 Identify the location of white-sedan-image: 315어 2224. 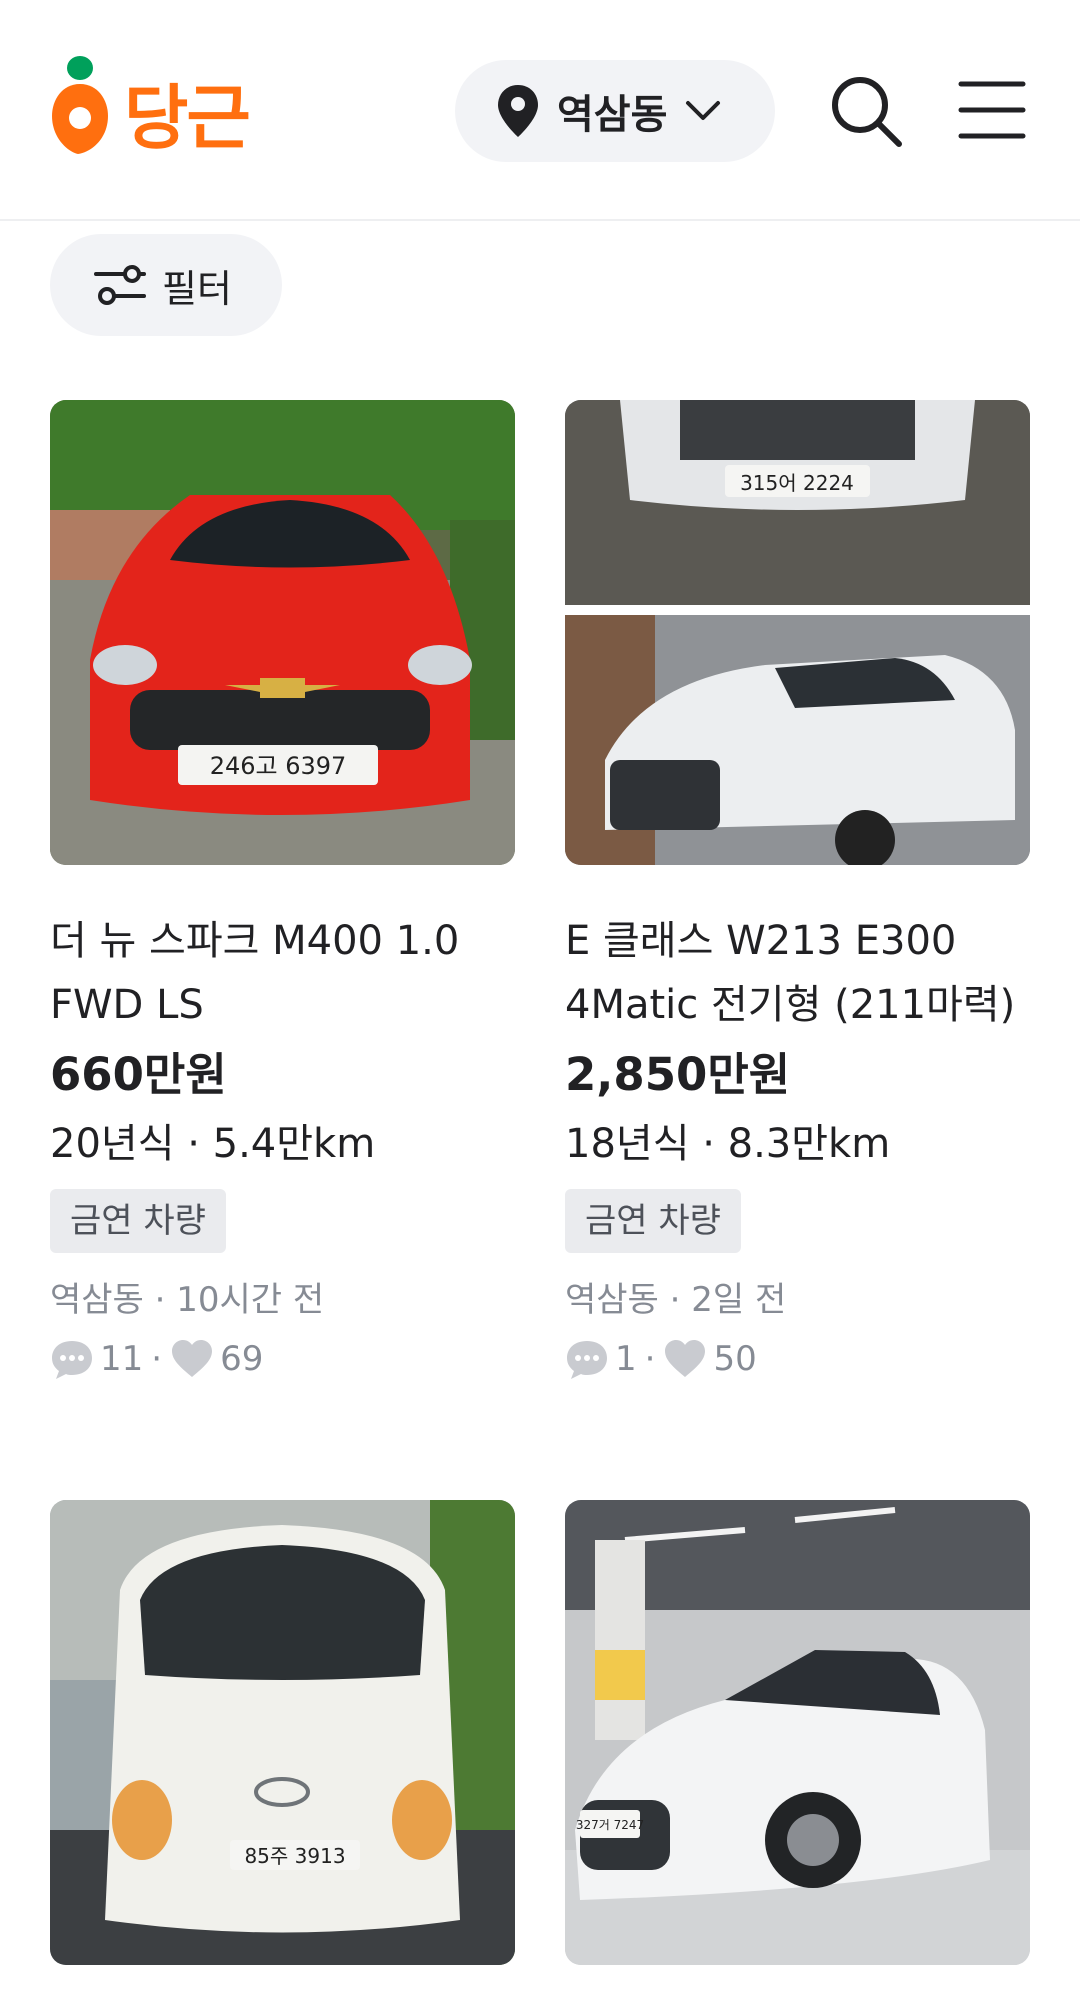
(797, 632).